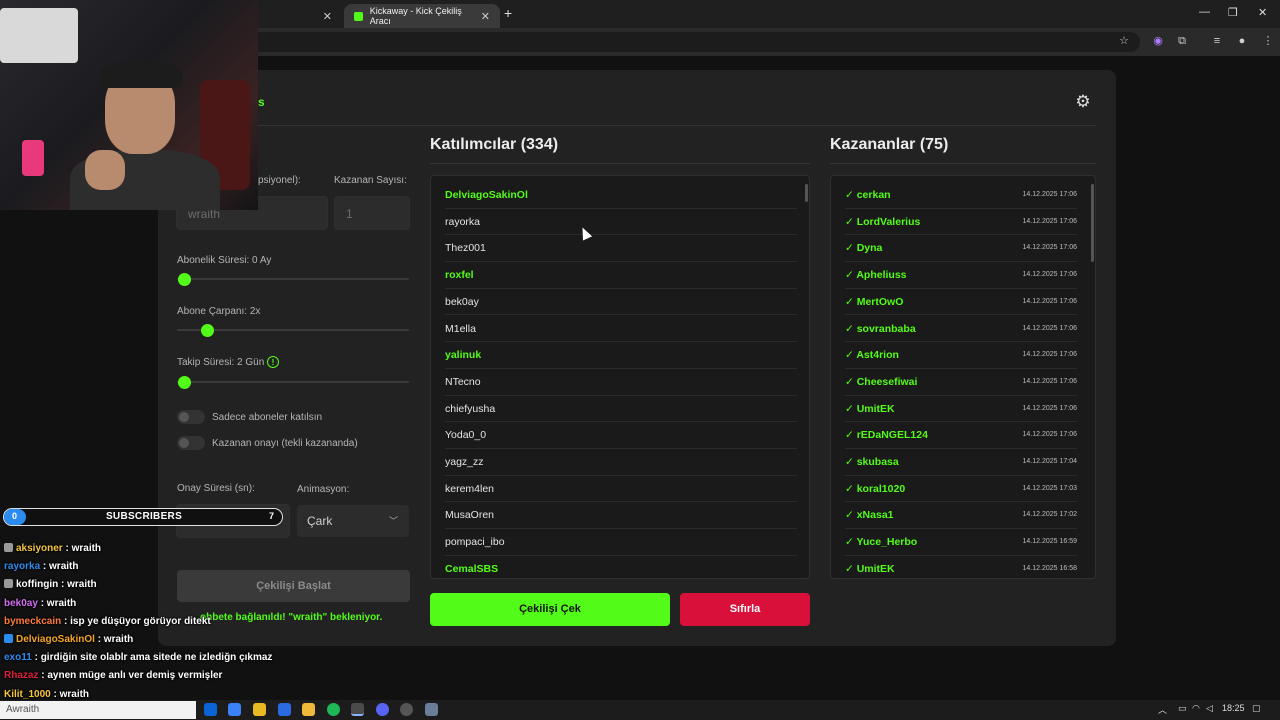 This screenshot has width=1280, height=720. Describe the element at coordinates (961, 516) in the screenshot. I see `winner-row: ✓ xNasa1 14.12.2025 17:02` at that location.